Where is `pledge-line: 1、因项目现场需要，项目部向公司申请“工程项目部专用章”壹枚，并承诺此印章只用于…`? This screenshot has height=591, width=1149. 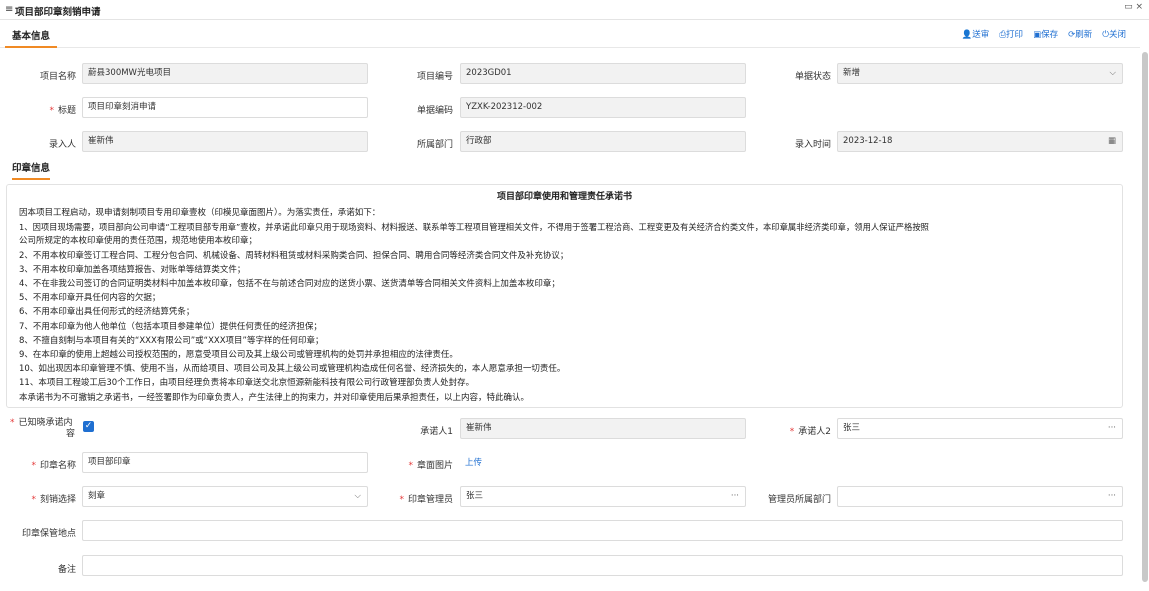
pledge-line: 1、因项目现场需要，项目部向公司申请“工程项目部专用章”壹枚，并承诺此印章只用于… is located at coordinates (474, 227).